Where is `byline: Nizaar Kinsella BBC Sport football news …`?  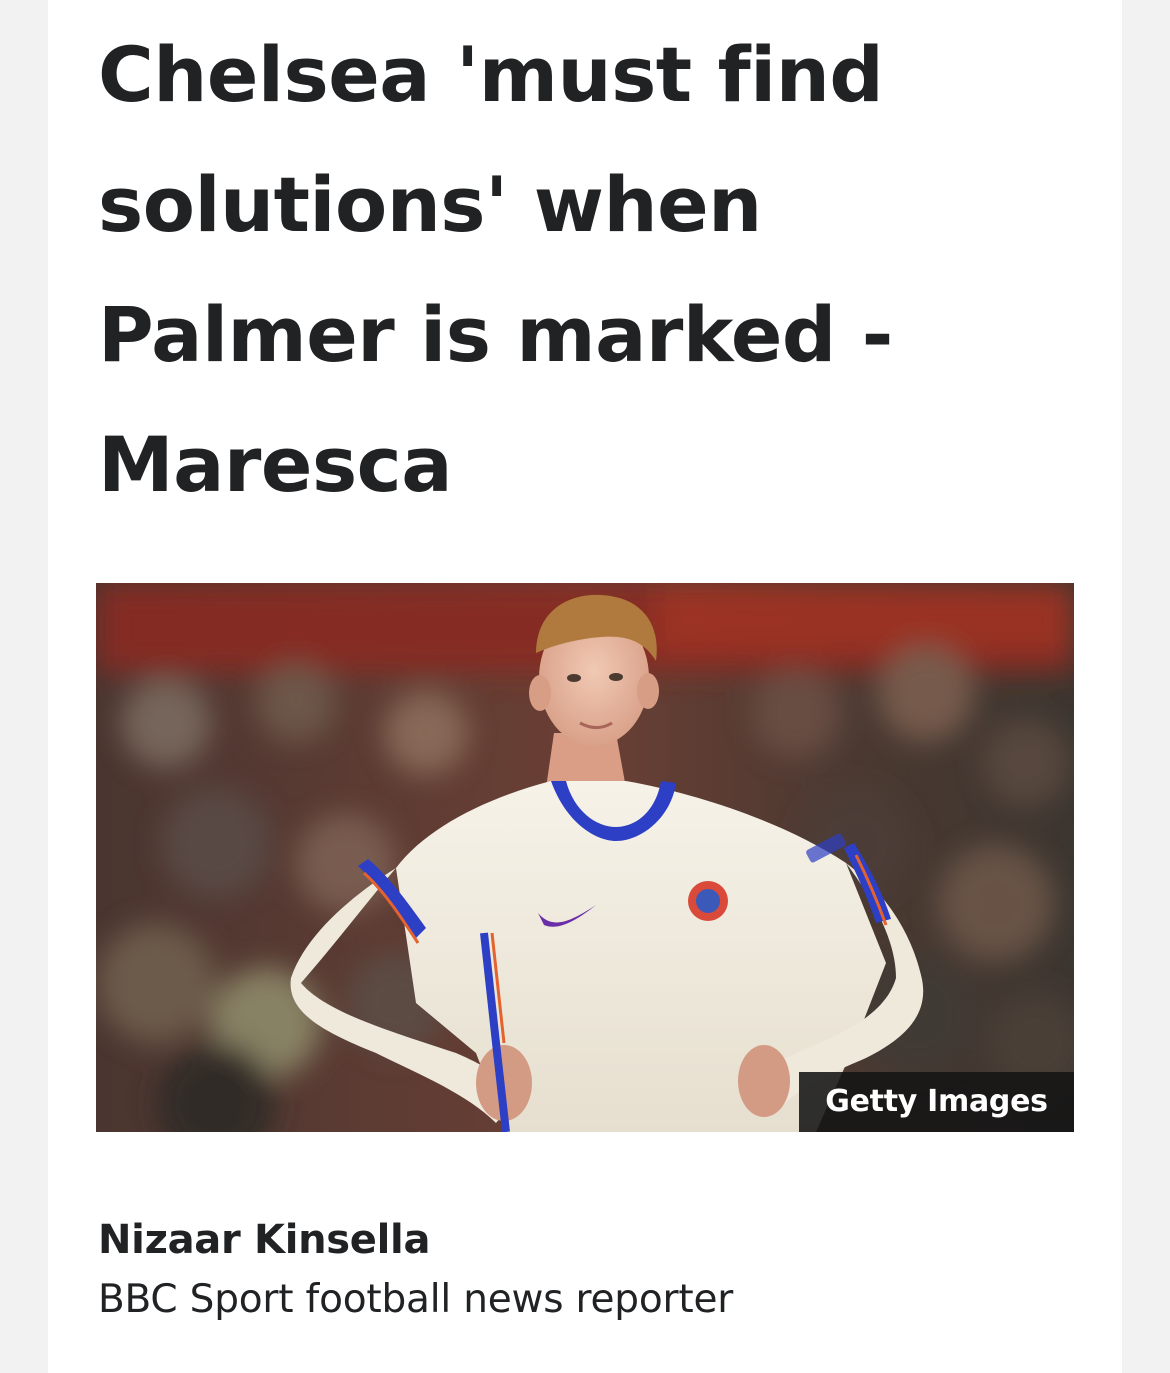
byline: Nizaar Kinsella BBC Sport football news … is located at coordinates (415, 1270).